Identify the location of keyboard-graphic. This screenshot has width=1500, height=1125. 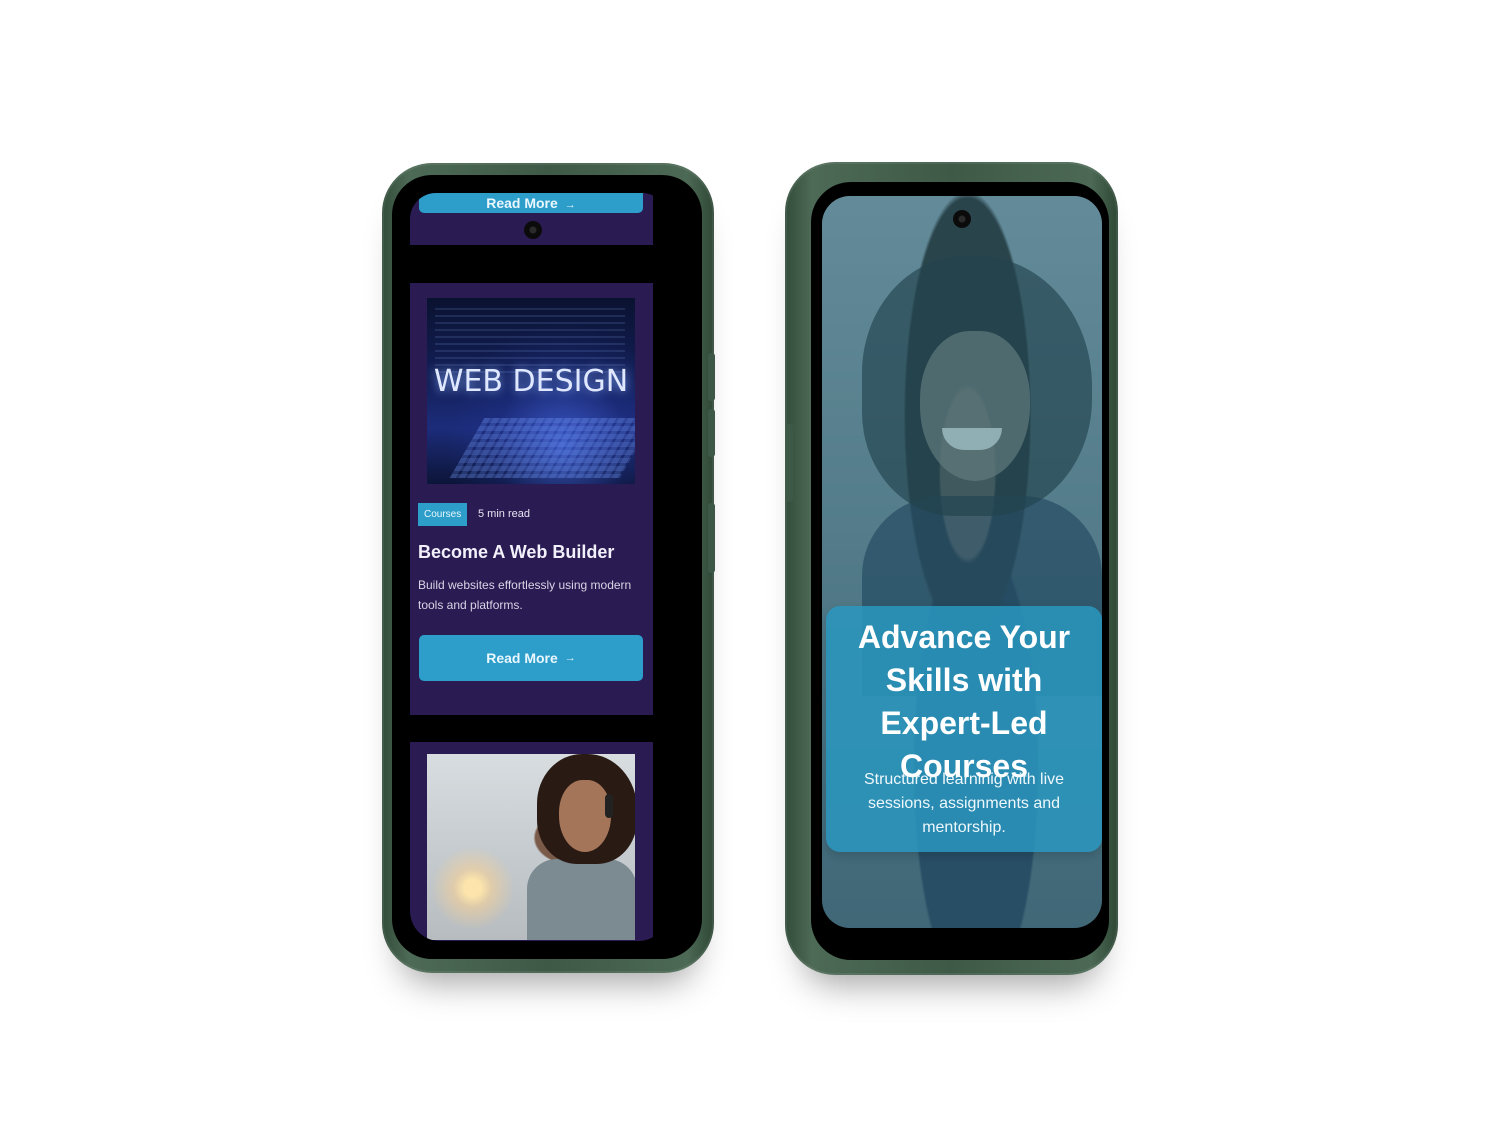
(542, 448).